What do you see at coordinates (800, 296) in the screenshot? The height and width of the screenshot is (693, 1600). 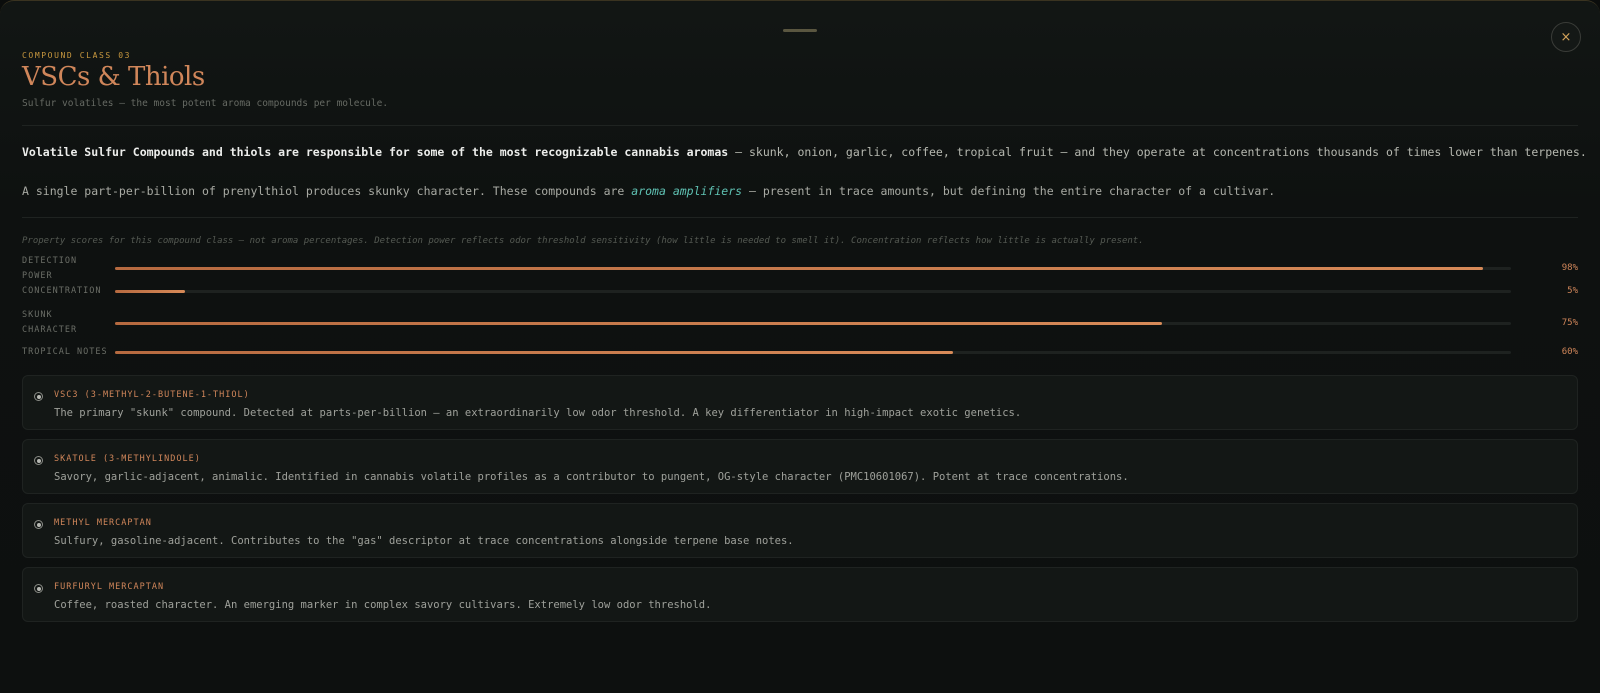 I see `property-row-concentration: CONCENTRATION 5%` at bounding box center [800, 296].